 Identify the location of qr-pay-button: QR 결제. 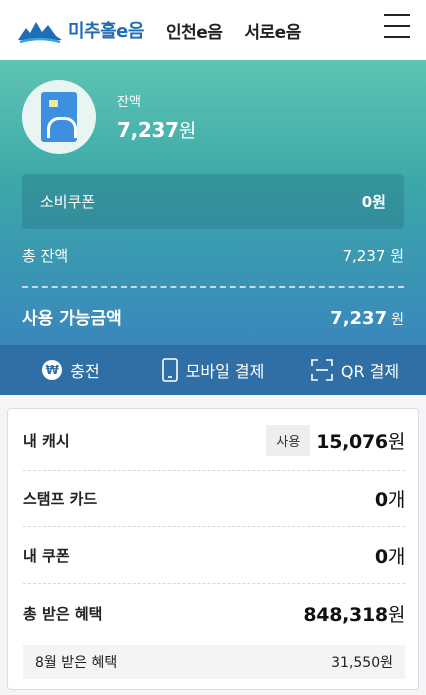
(355, 370).